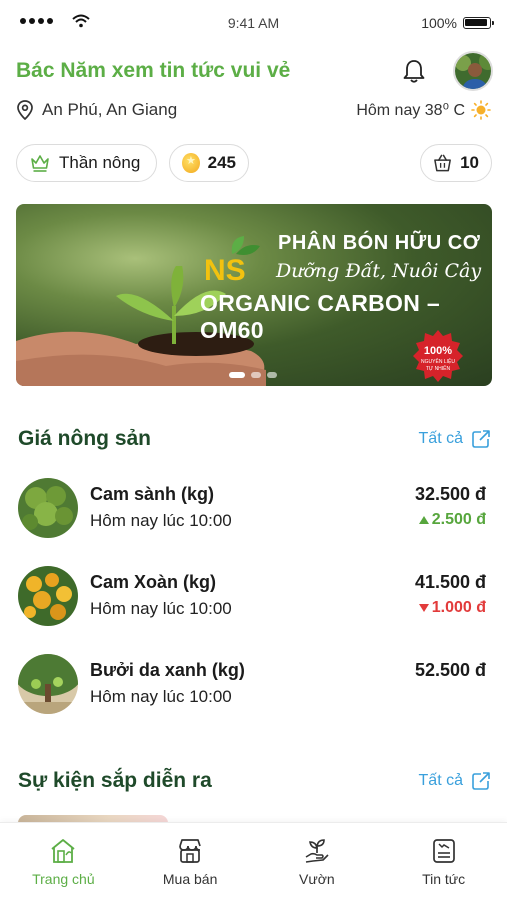 This screenshot has width=507, height=900. Describe the element at coordinates (458, 519) in the screenshot. I see `price-change-value: 2.500 đ` at that location.